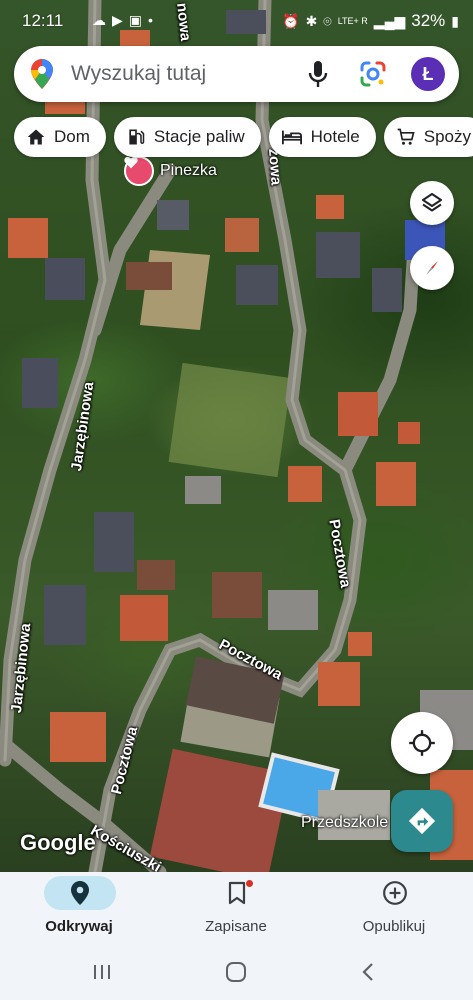 The image size is (473, 1000). What do you see at coordinates (249, 883) in the screenshot?
I see `notification-dot` at bounding box center [249, 883].